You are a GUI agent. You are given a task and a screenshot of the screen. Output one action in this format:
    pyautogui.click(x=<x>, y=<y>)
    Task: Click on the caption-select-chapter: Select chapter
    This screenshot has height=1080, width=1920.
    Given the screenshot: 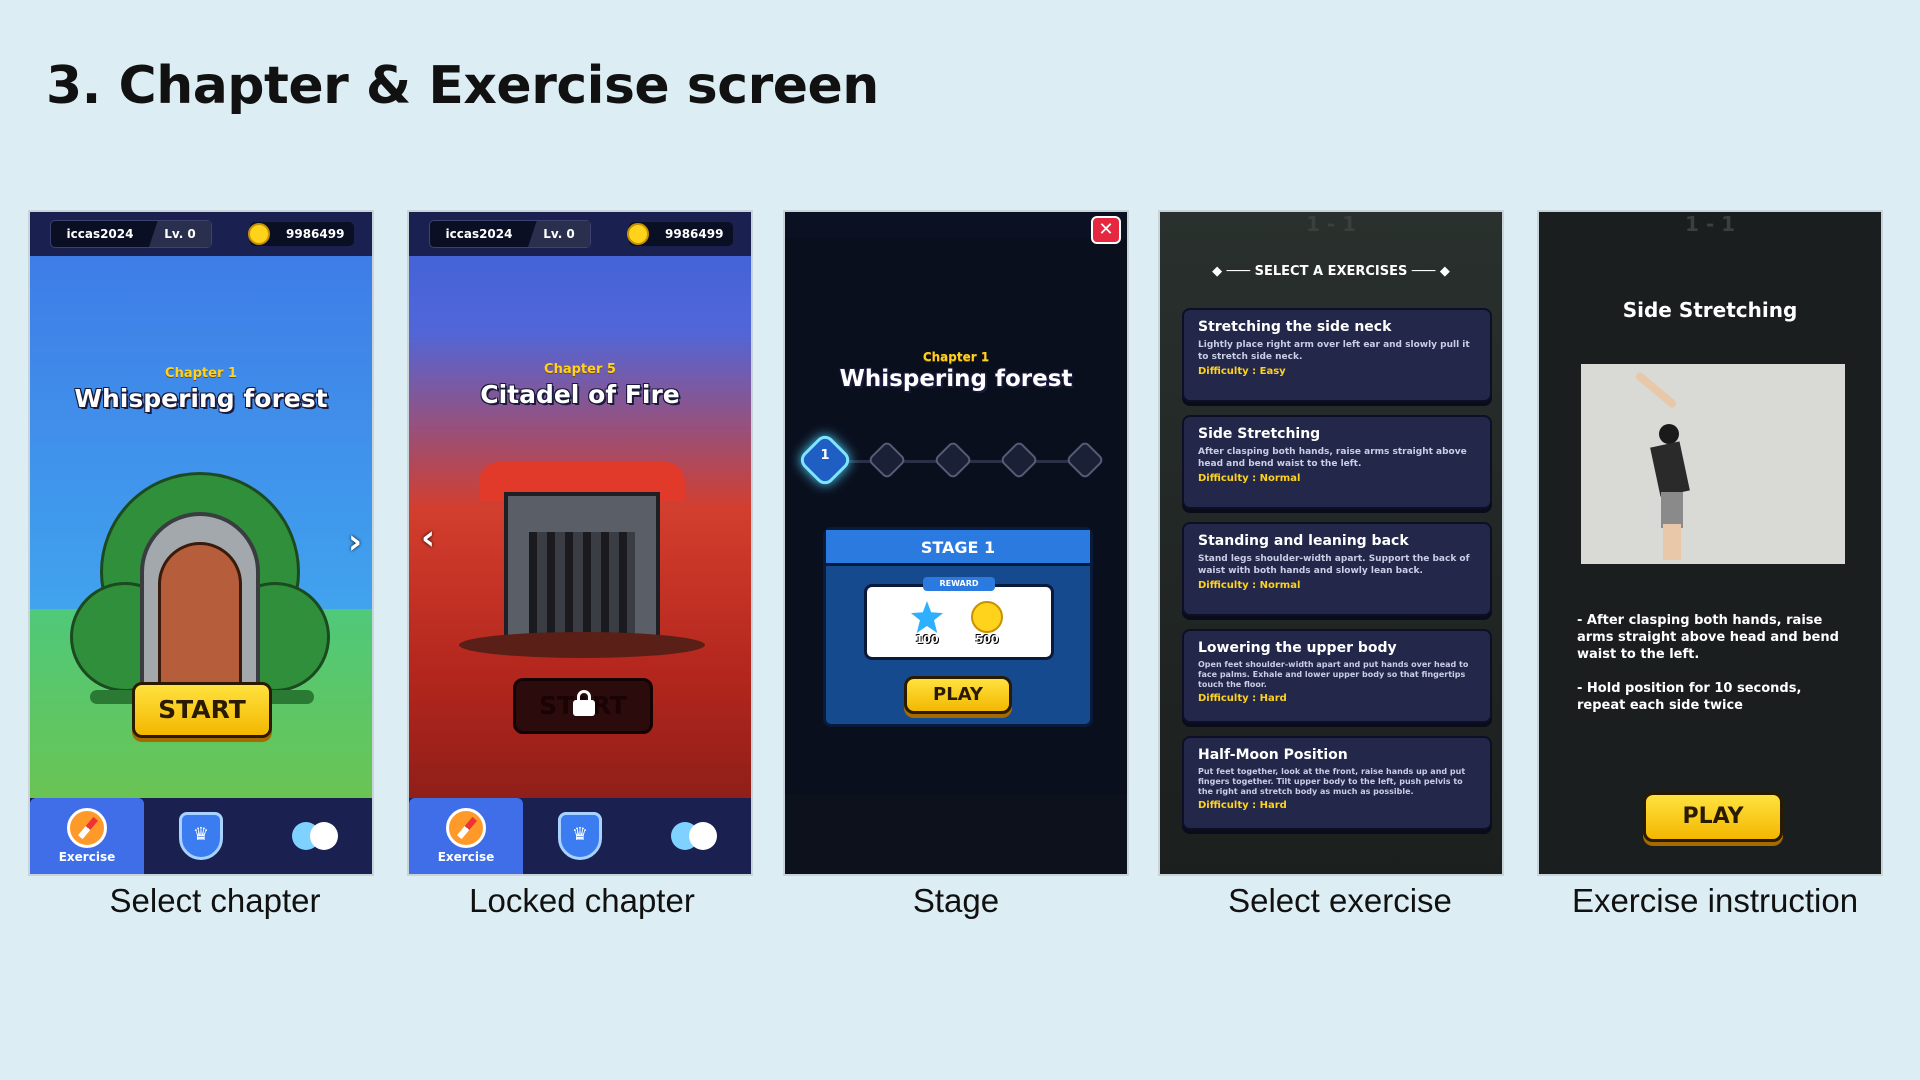 What is the action you would take?
    pyautogui.click(x=215, y=900)
    